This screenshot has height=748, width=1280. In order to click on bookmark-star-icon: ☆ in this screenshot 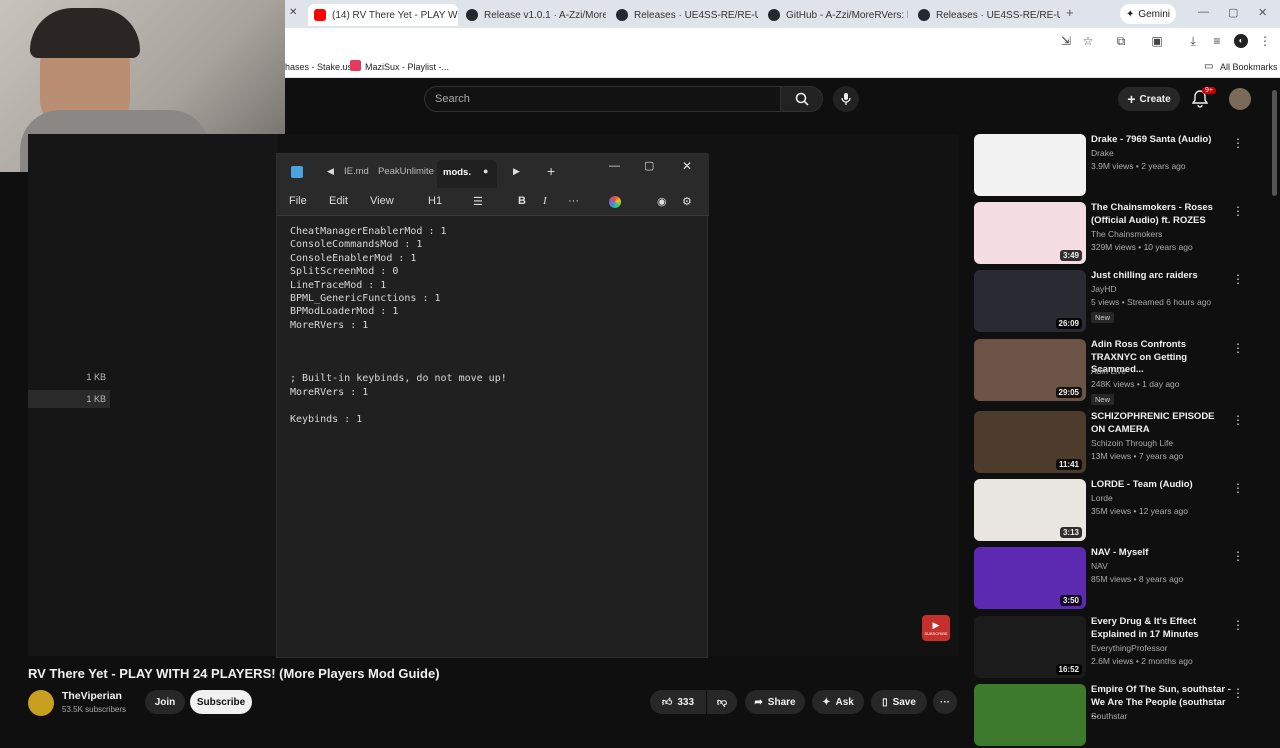, I will do `click(1088, 41)`.